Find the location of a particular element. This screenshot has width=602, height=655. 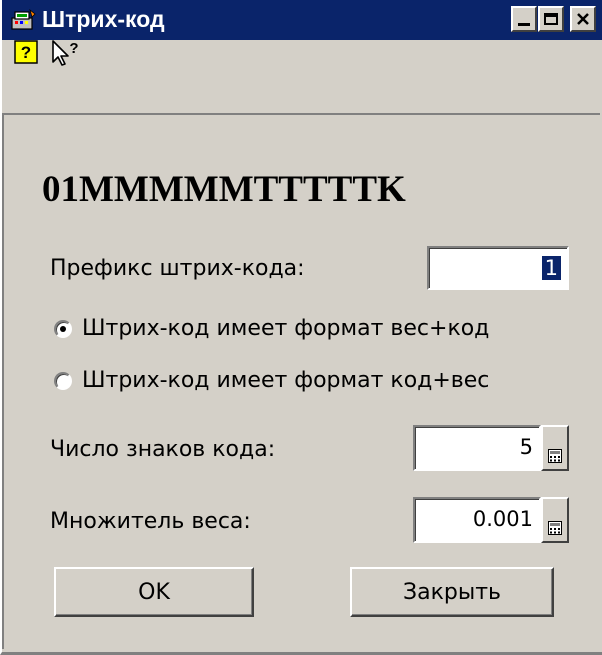

prefix-input: 1 is located at coordinates (498, 268).